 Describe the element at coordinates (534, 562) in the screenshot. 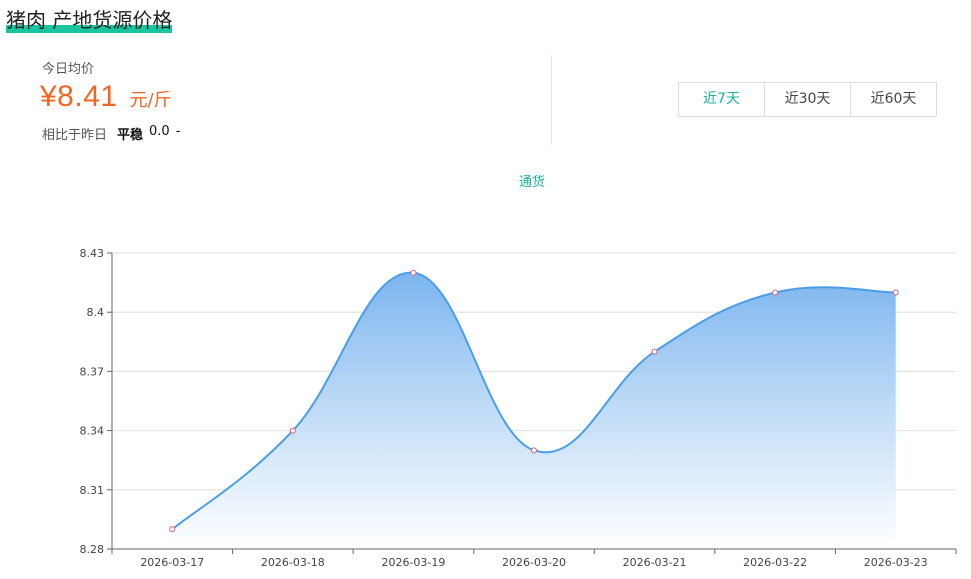

I see `x-tick-label: 2026-03-20` at that location.